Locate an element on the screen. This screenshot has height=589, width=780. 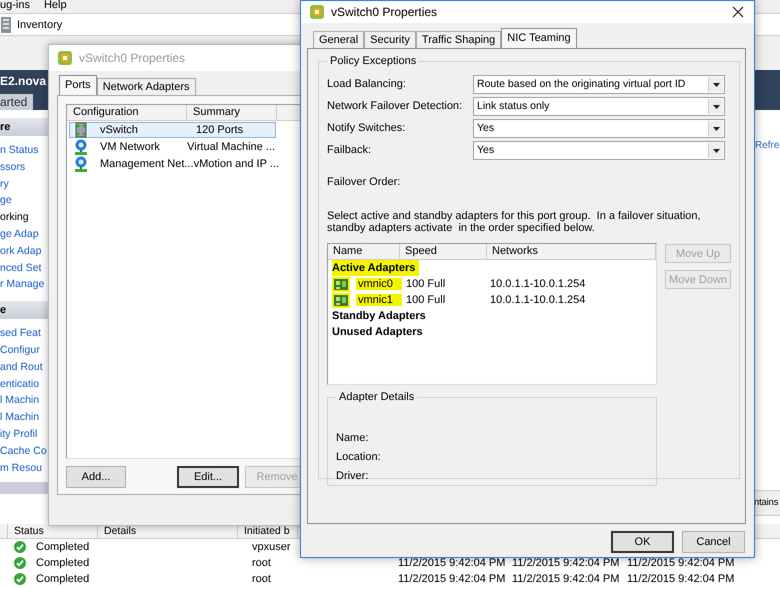
column-header: Speed is located at coordinates (443, 251).